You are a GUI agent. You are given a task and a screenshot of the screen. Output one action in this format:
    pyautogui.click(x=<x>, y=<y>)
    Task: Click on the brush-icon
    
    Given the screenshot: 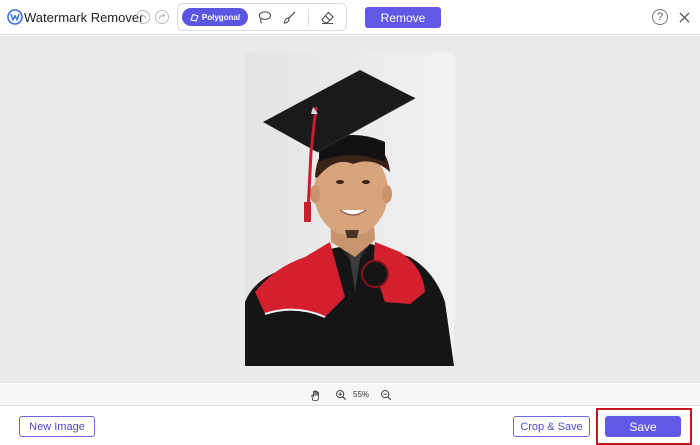 What is the action you would take?
    pyautogui.click(x=289, y=17)
    